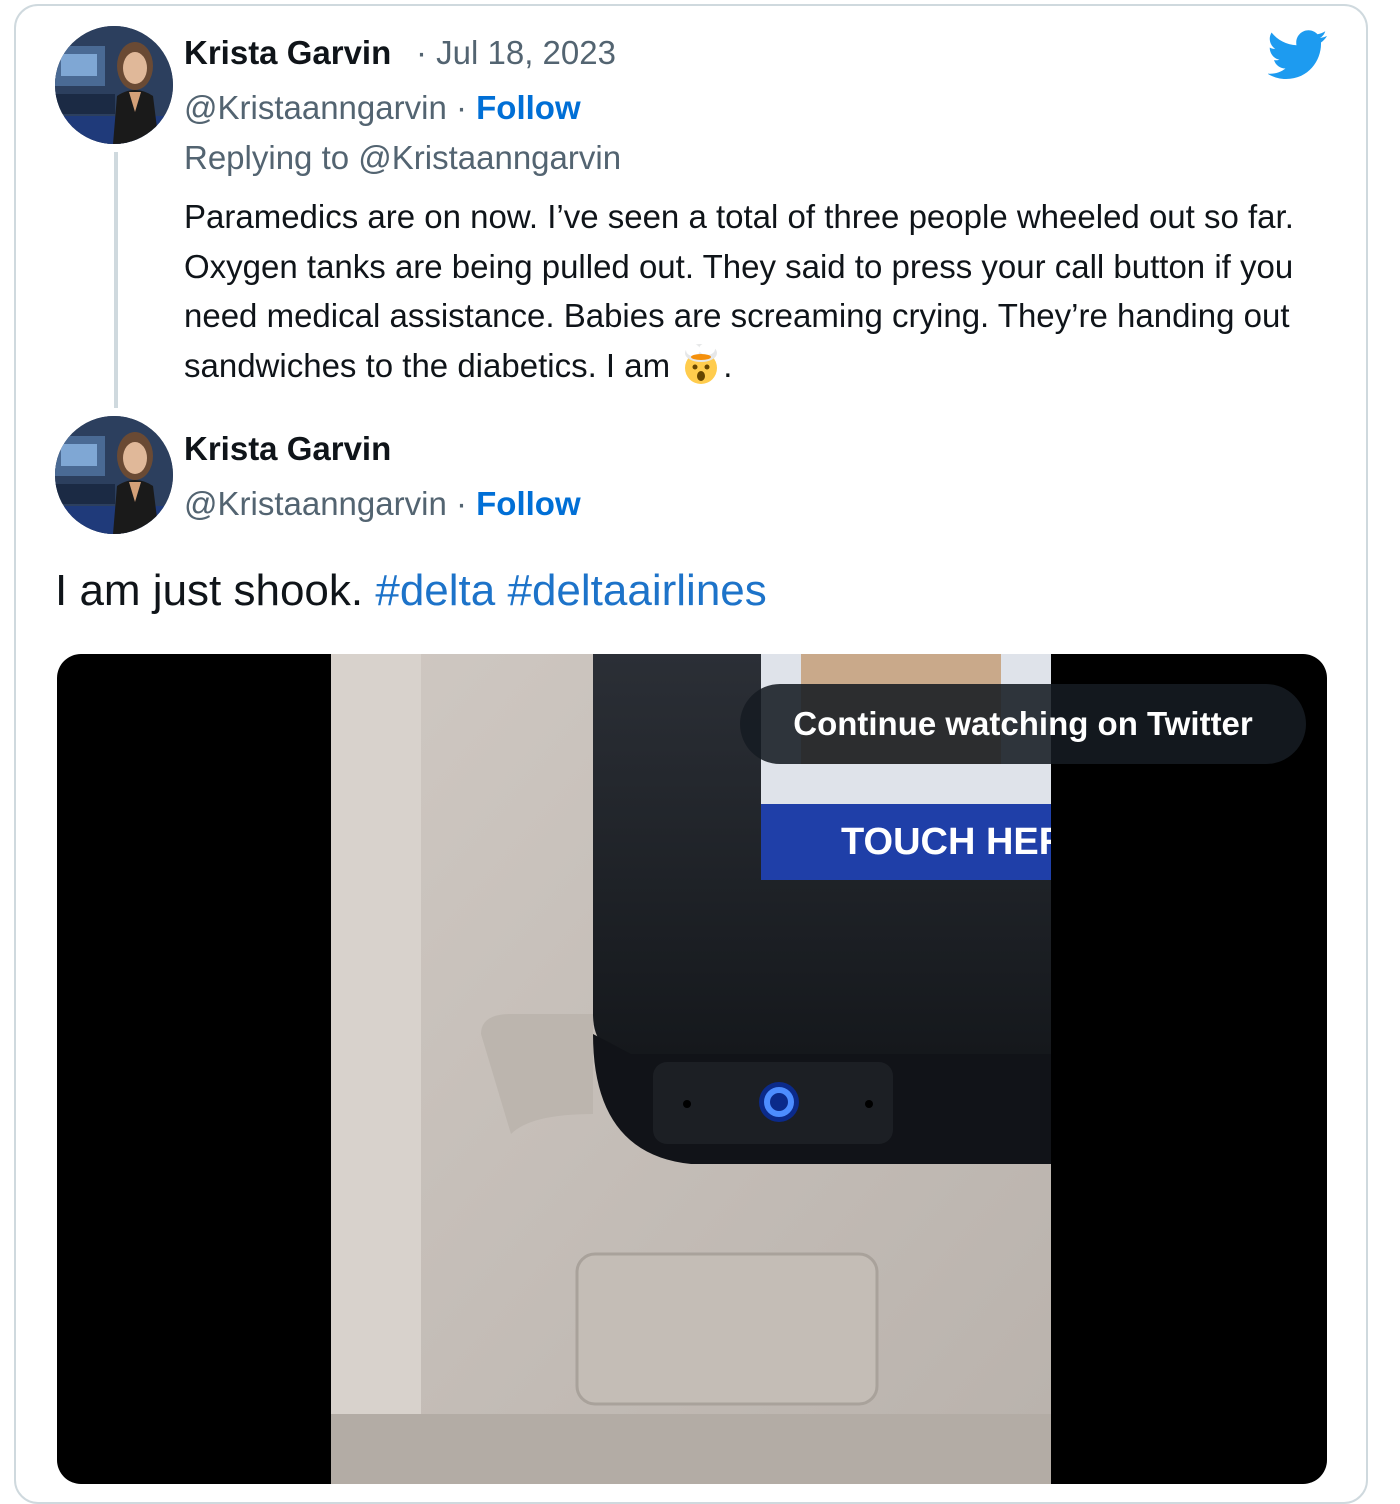  I want to click on tweet-body: I am just shook., so click(215, 590).